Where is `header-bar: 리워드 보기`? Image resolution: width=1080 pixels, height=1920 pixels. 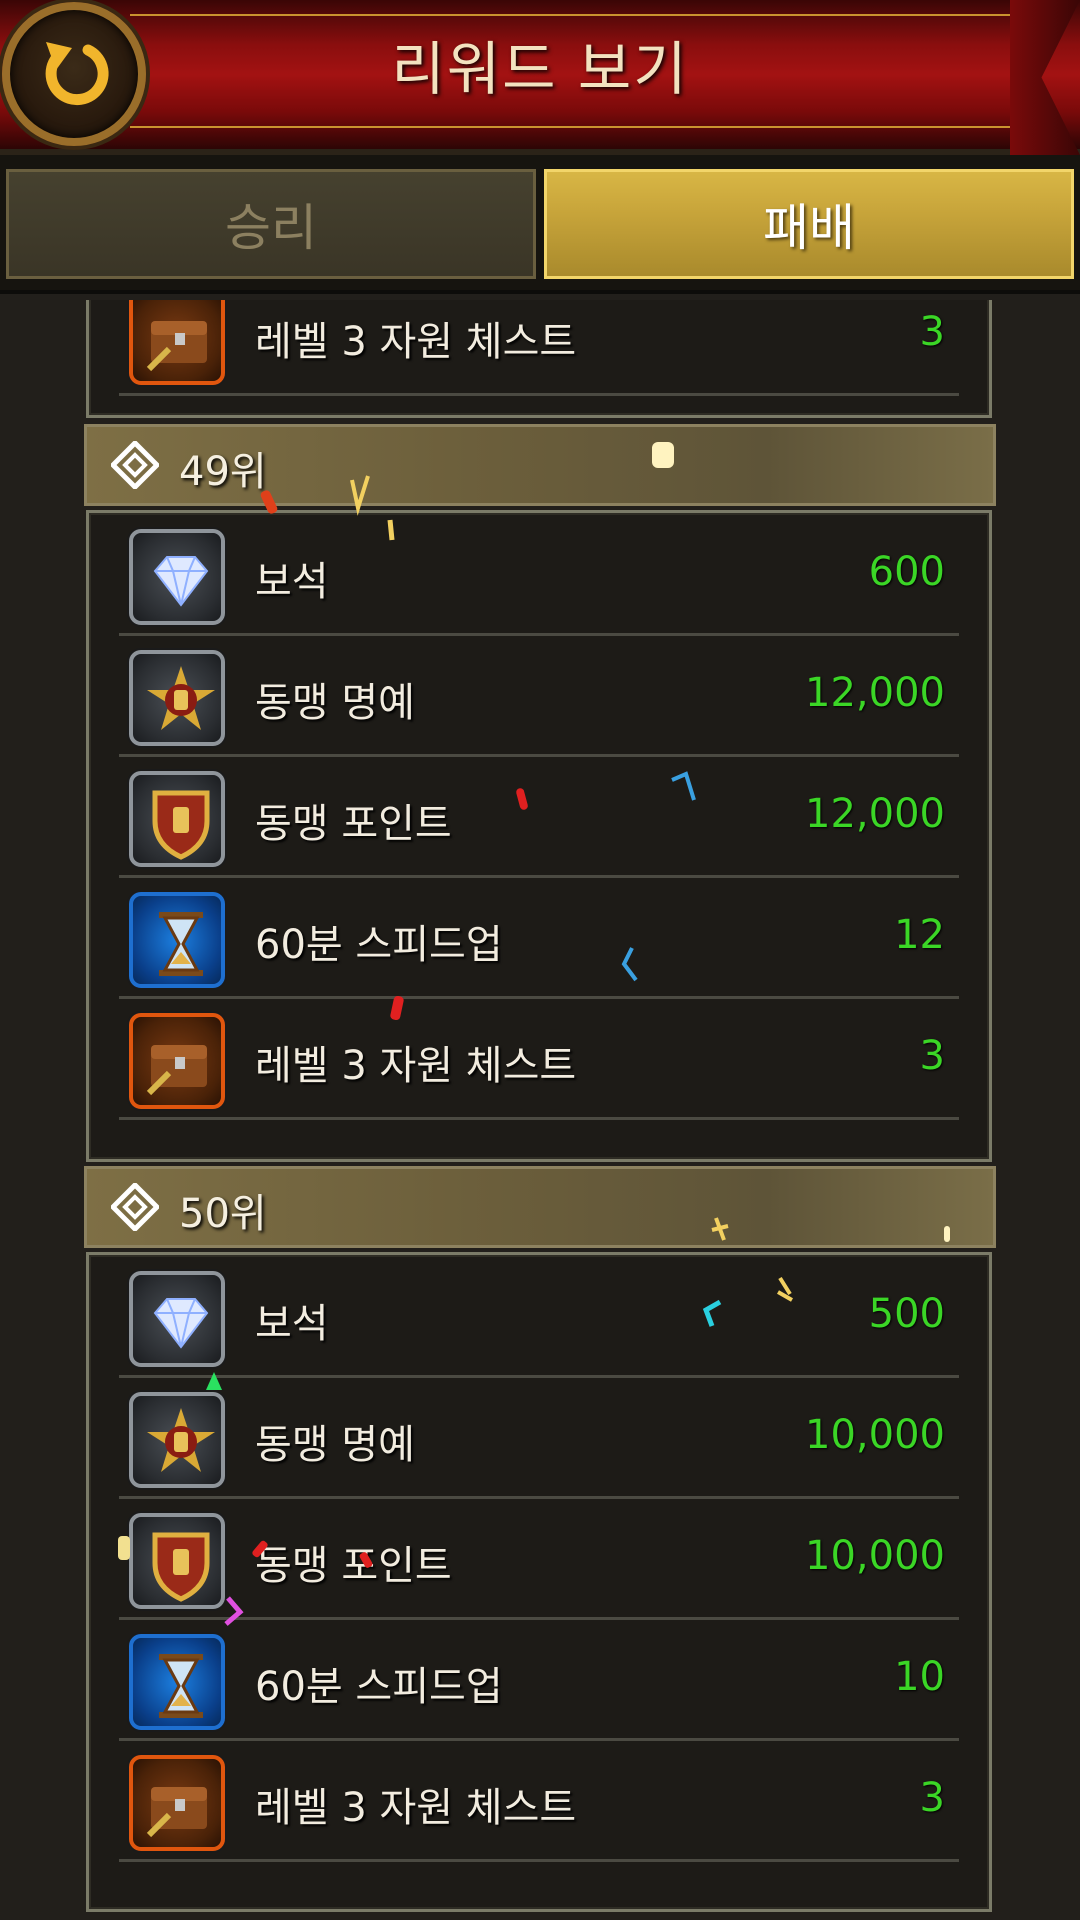
header-bar: 리워드 보기 is located at coordinates (540, 77).